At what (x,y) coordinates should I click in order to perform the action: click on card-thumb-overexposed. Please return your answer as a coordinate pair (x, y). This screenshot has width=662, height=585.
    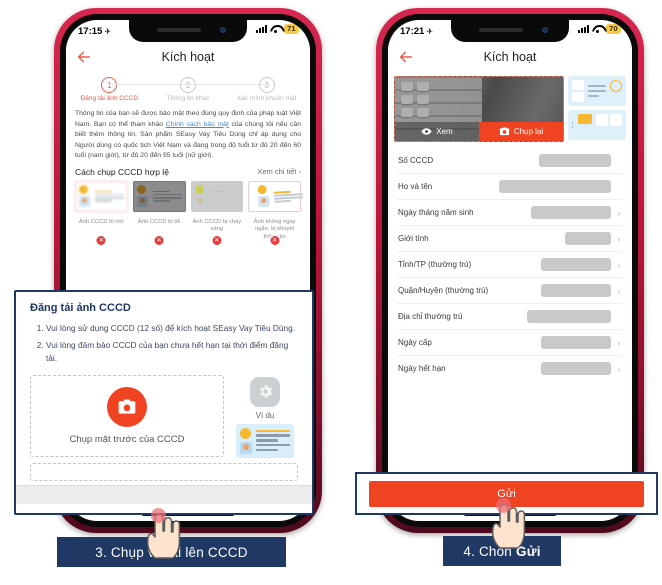
    Looking at the image, I should click on (217, 196).